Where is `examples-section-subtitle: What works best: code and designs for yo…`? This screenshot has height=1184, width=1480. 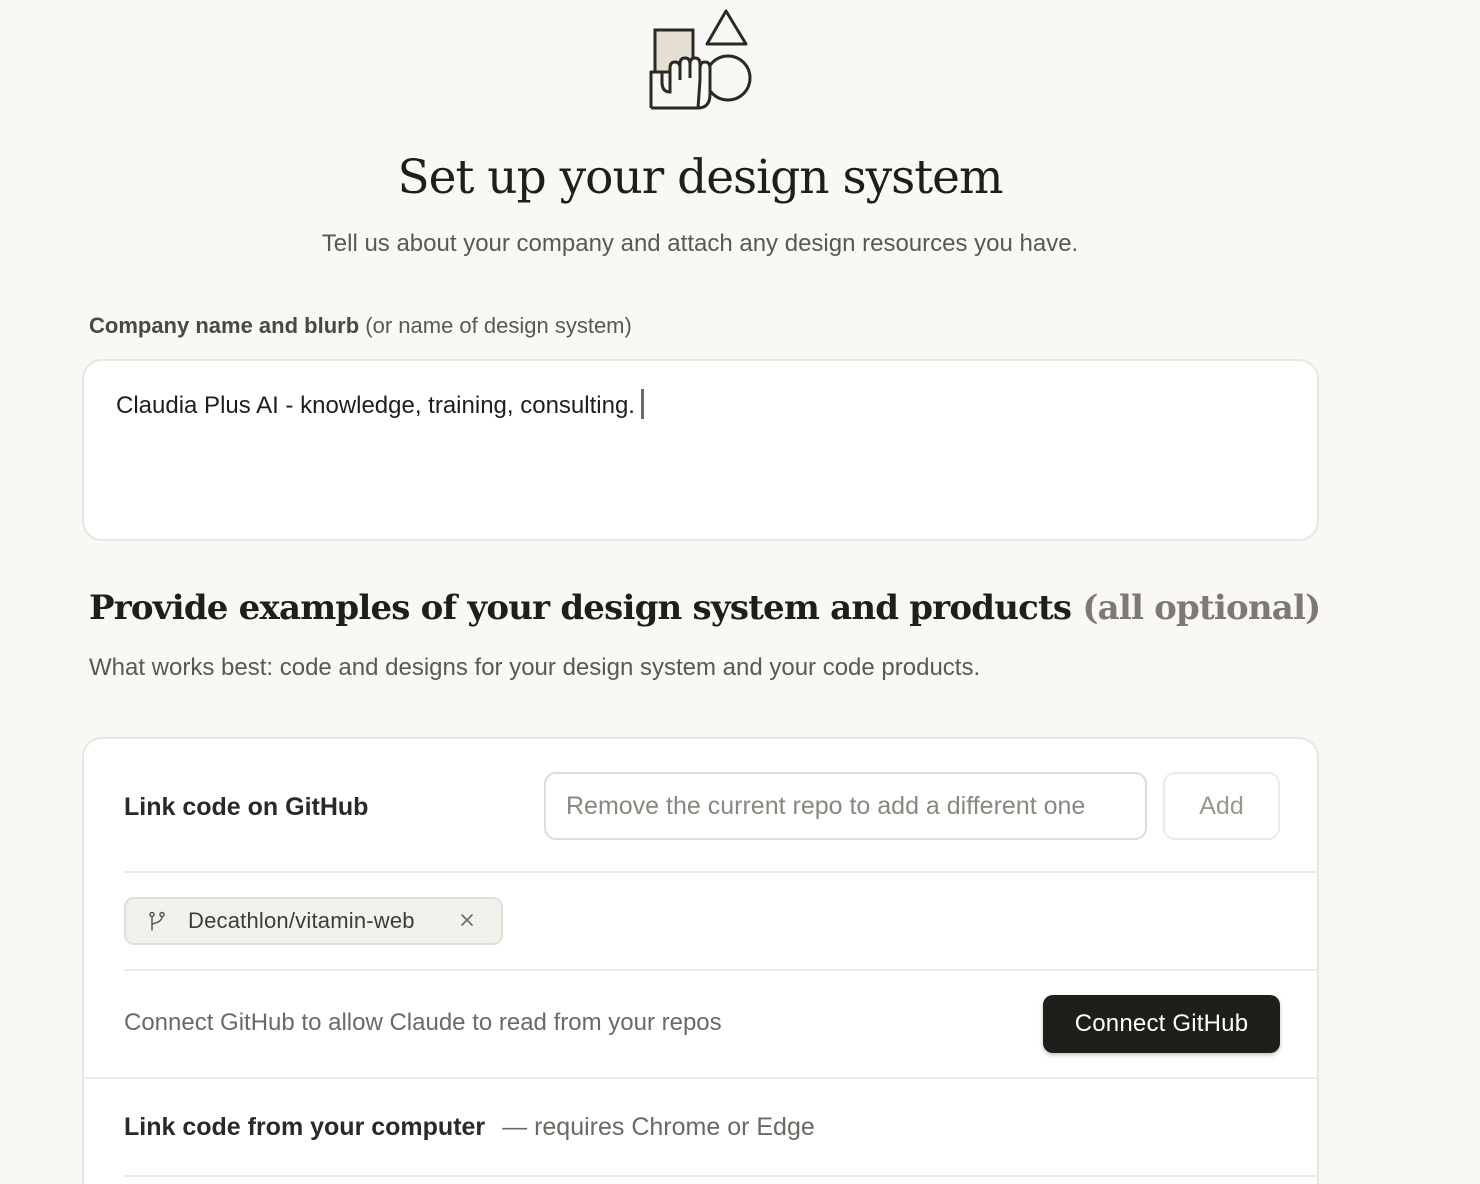
examples-section-subtitle: What works best: code and designs for yo… is located at coordinates (535, 667).